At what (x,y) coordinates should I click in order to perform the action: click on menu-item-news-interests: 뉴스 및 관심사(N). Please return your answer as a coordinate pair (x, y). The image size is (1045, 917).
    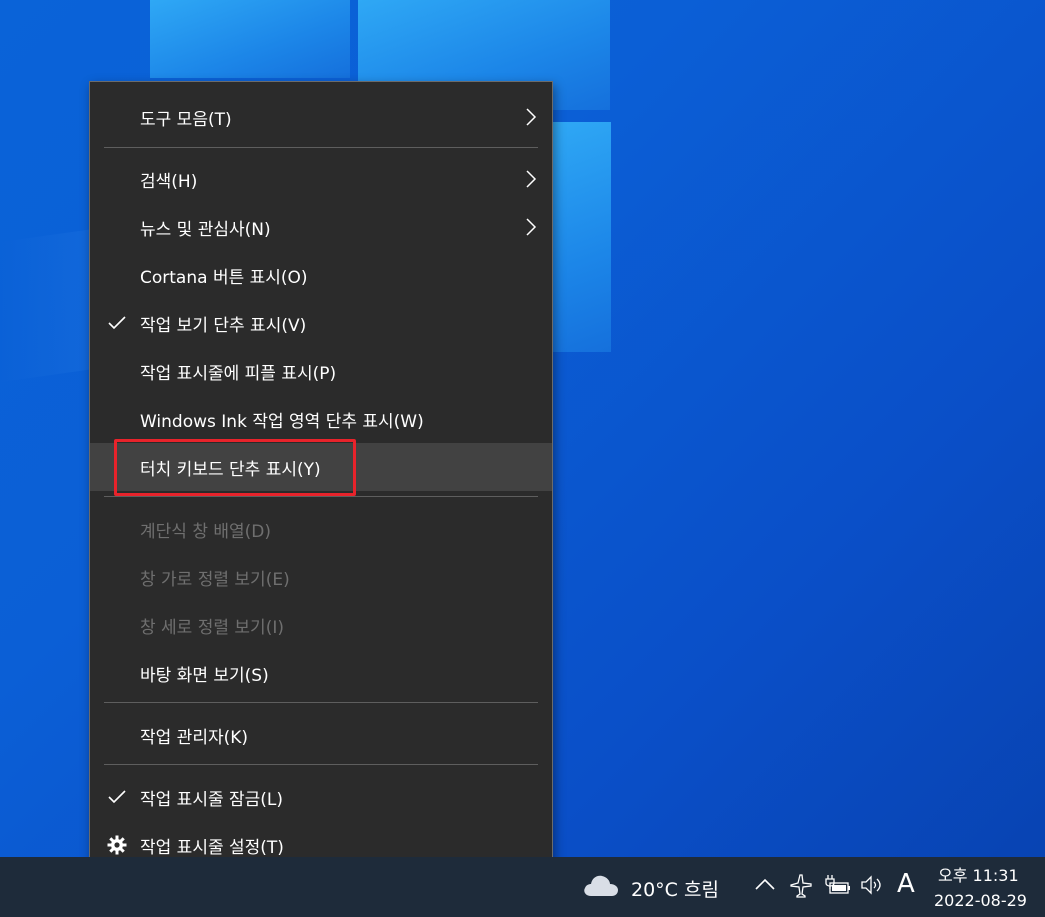
    Looking at the image, I should click on (321, 227).